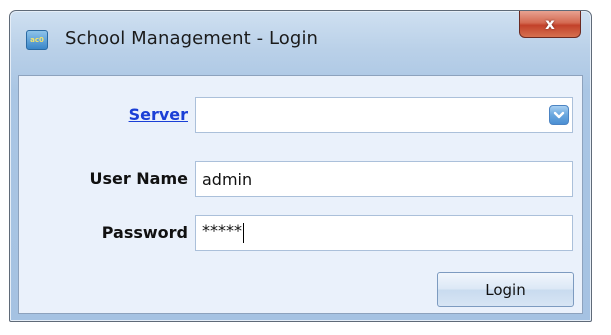 Image resolution: width=611 pixels, height=335 pixels. I want to click on login-button-label: Login, so click(505, 289).